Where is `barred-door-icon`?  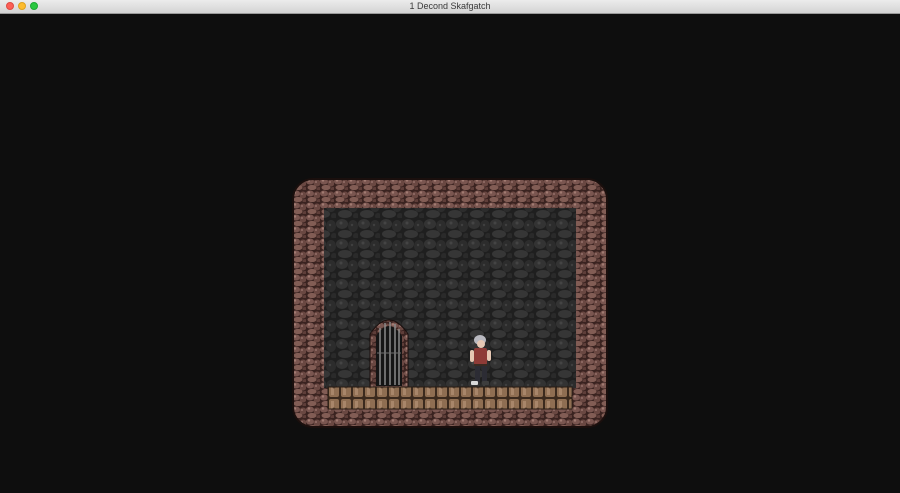 barred-door-icon is located at coordinates (389, 354).